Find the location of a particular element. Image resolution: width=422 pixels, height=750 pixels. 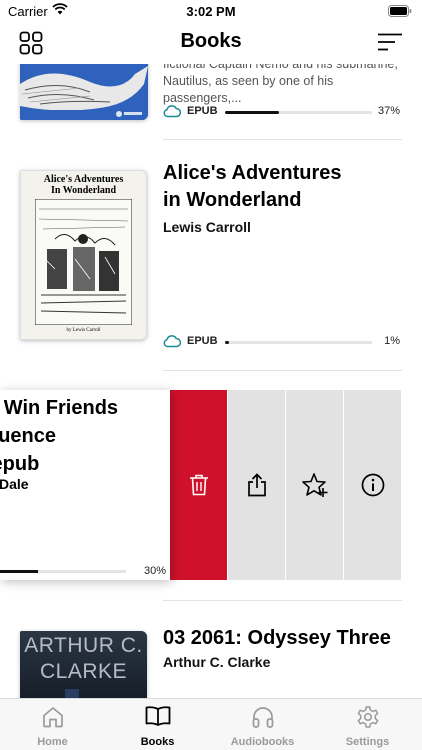

cover-author-line1: ARTHUR C. is located at coordinates (83, 645).